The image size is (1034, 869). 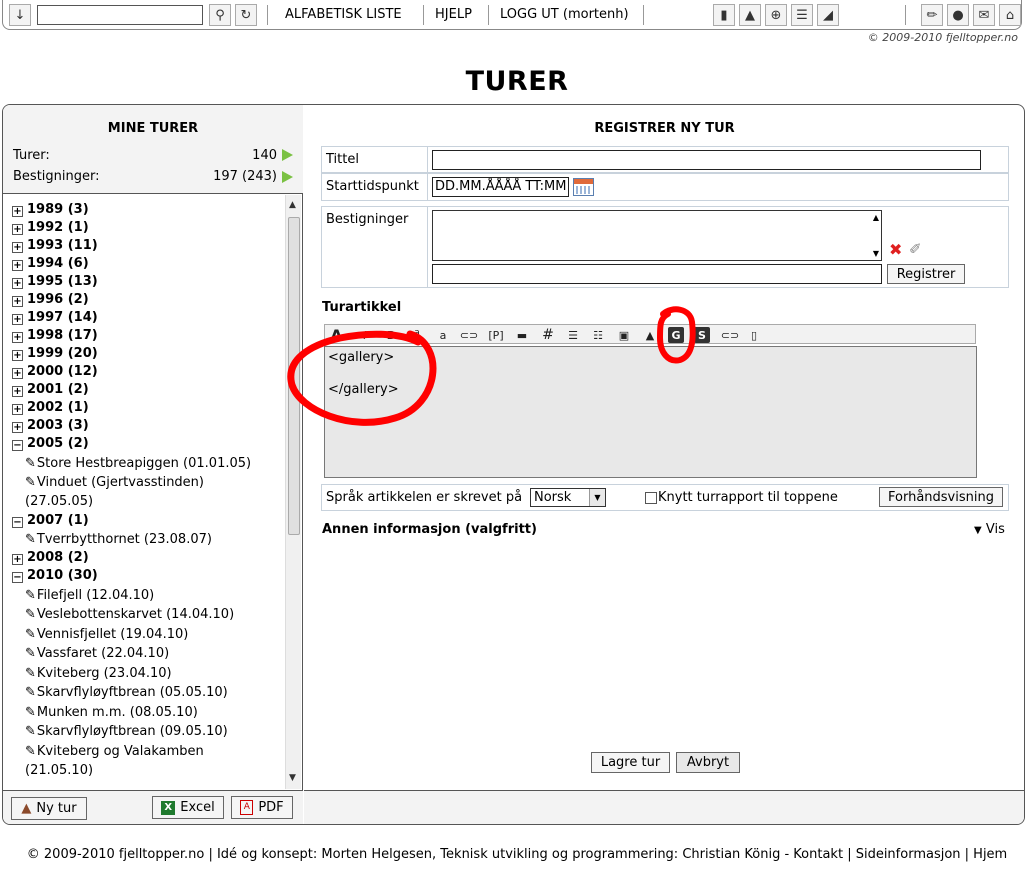 I want to click on tree-trip: ✎Store Hestbreapiggen (01.01.05), so click(x=138, y=463).